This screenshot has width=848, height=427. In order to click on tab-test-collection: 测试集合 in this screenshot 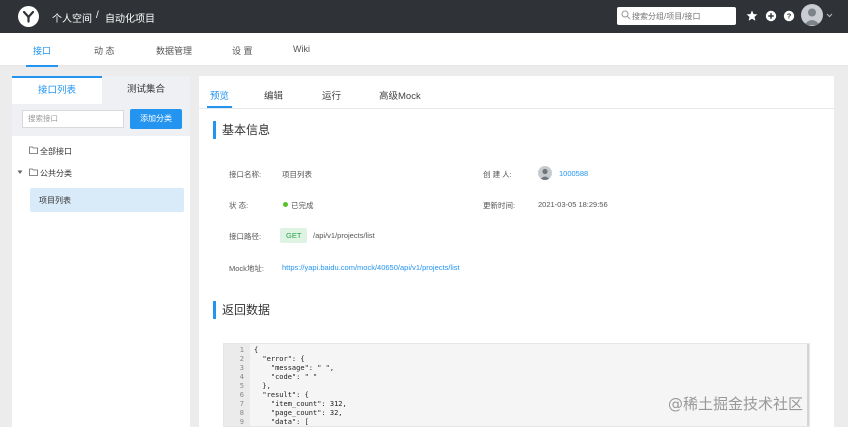, I will do `click(146, 90)`.